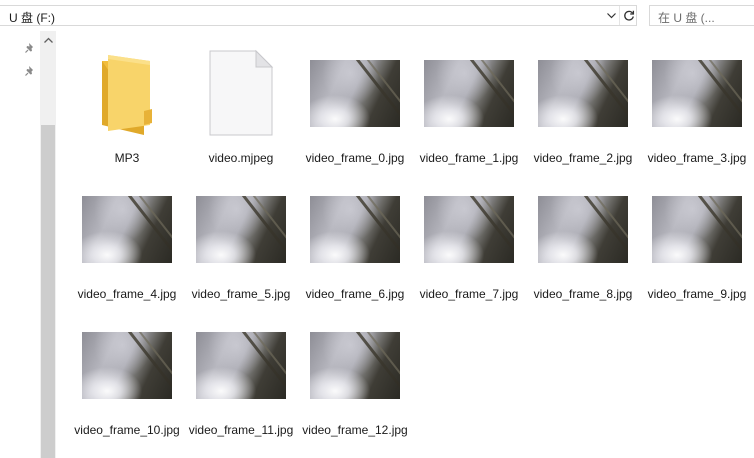  I want to click on file-name: video_frame_0.jpg, so click(355, 158).